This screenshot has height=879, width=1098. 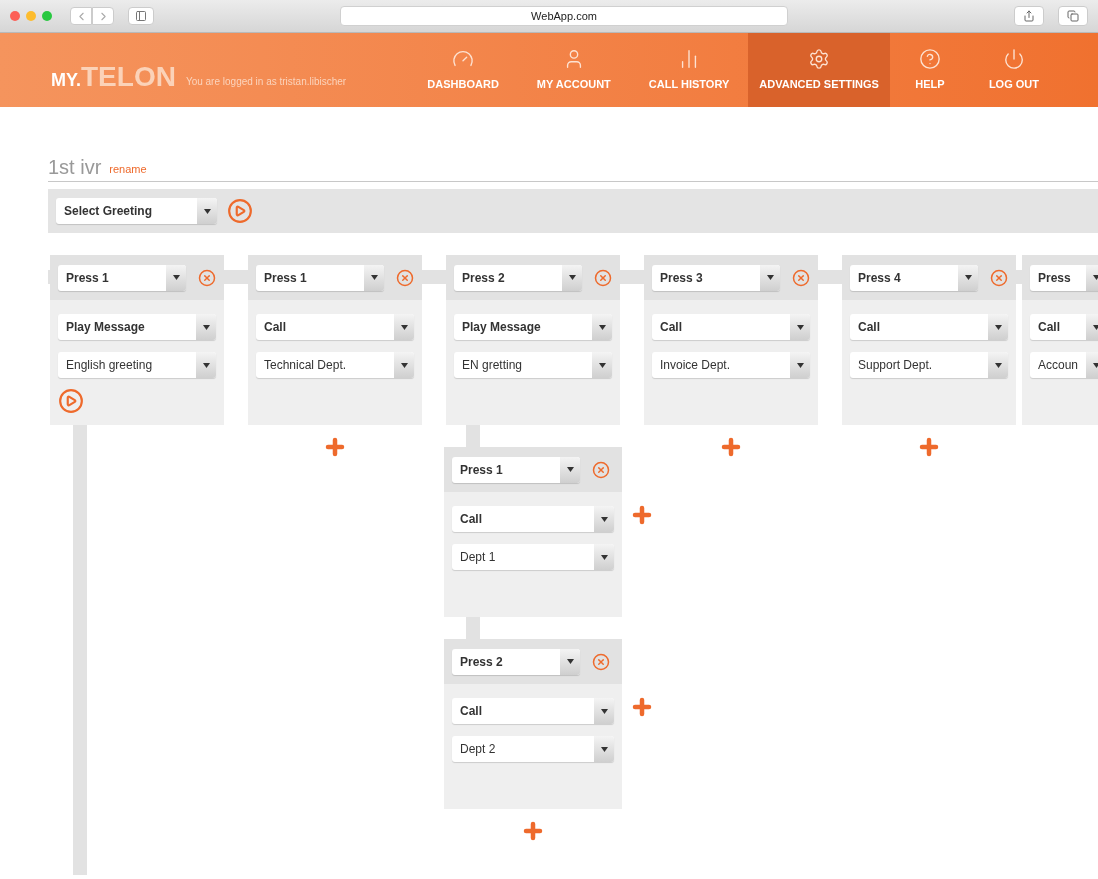 What do you see at coordinates (533, 749) in the screenshot?
I see `target-select: Dept 2` at bounding box center [533, 749].